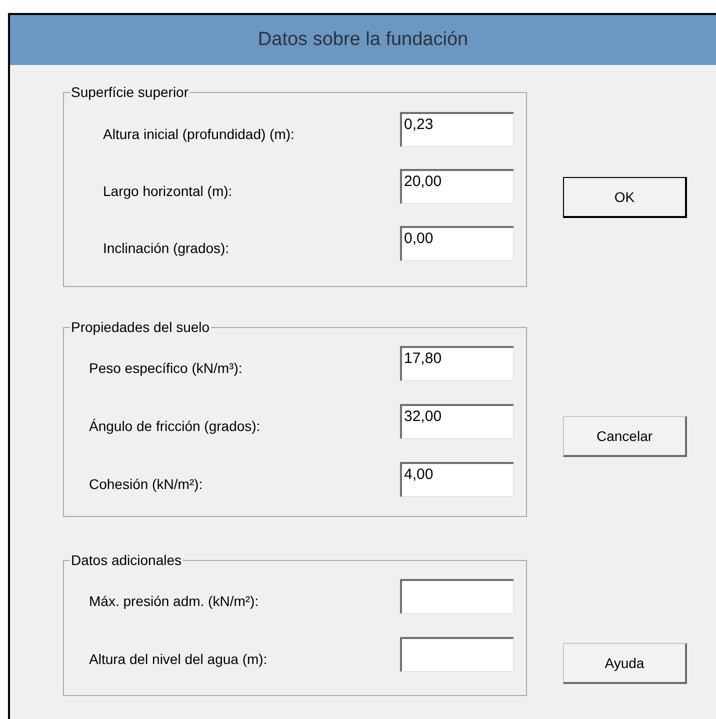 This screenshot has height=719, width=716. I want to click on field-label: Altura inicial (profundidad) (m):, so click(198, 134).